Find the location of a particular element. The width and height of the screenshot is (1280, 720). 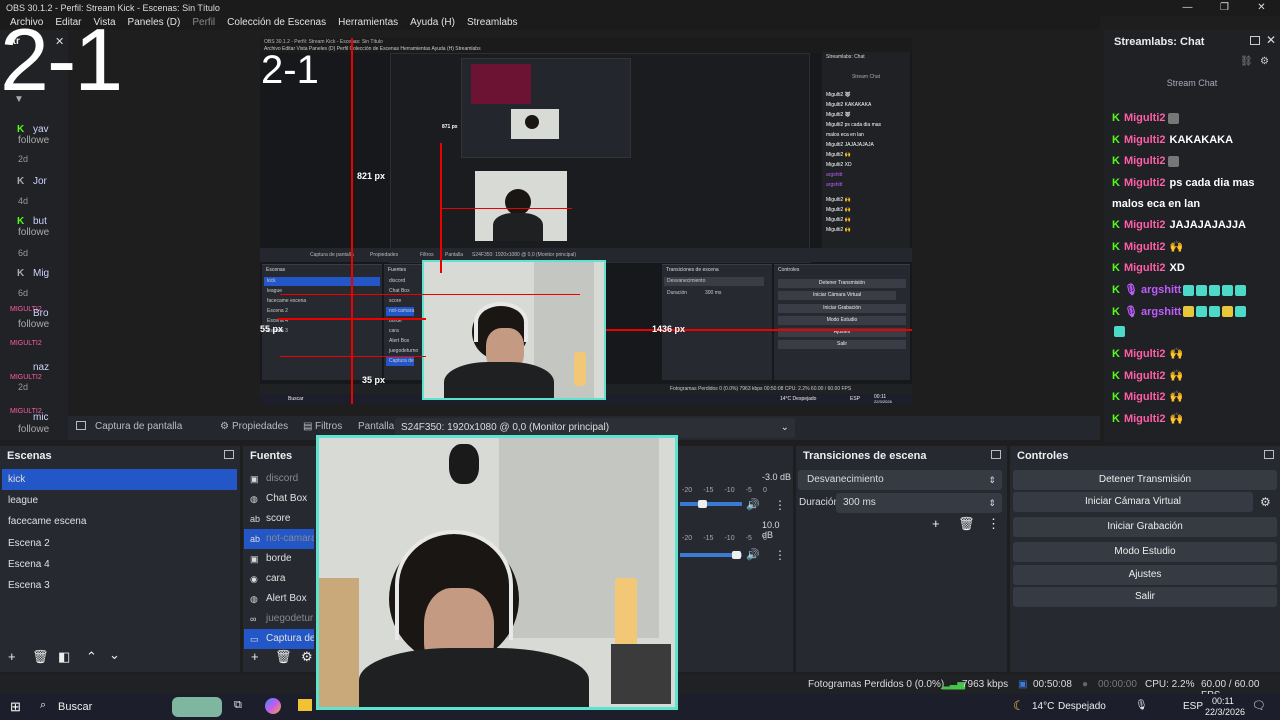

add-scene-button: + is located at coordinates (12, 656).